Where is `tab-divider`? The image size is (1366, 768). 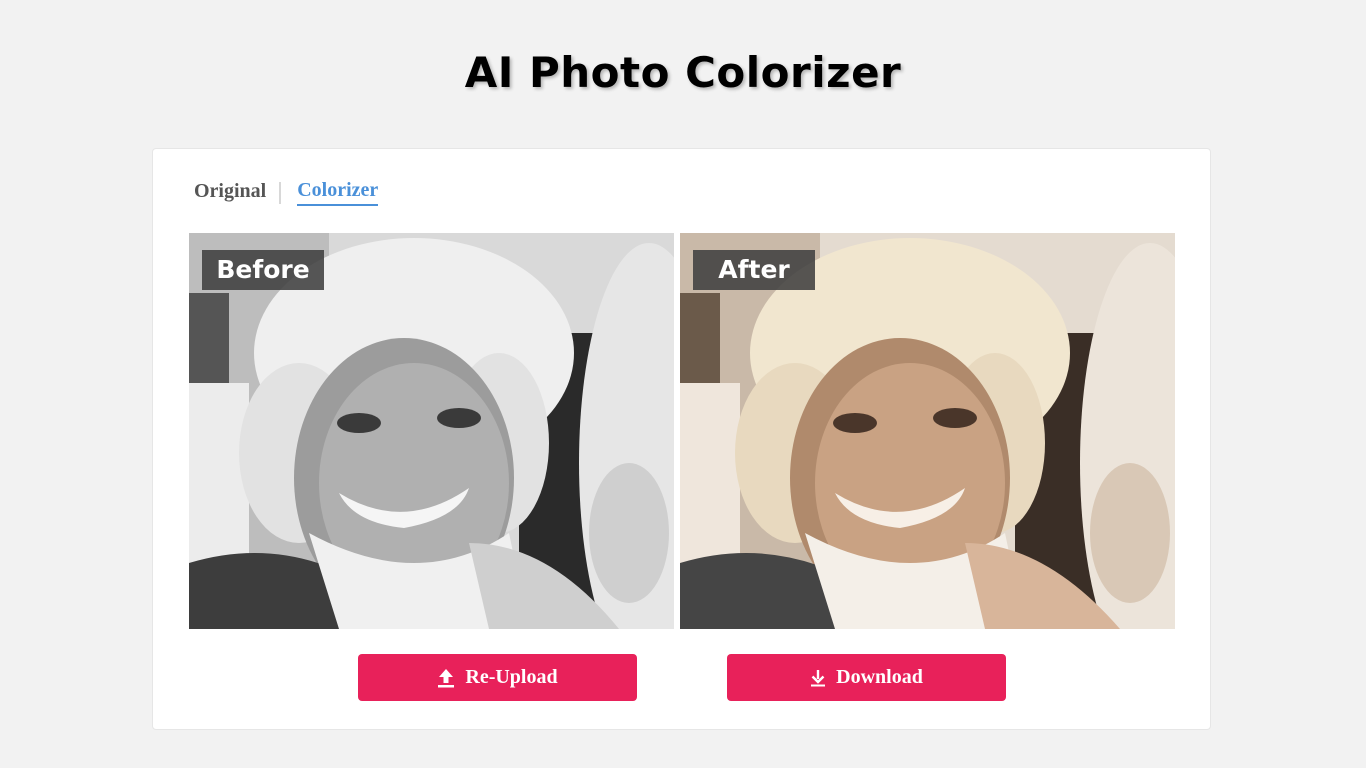
tab-divider is located at coordinates (280, 192).